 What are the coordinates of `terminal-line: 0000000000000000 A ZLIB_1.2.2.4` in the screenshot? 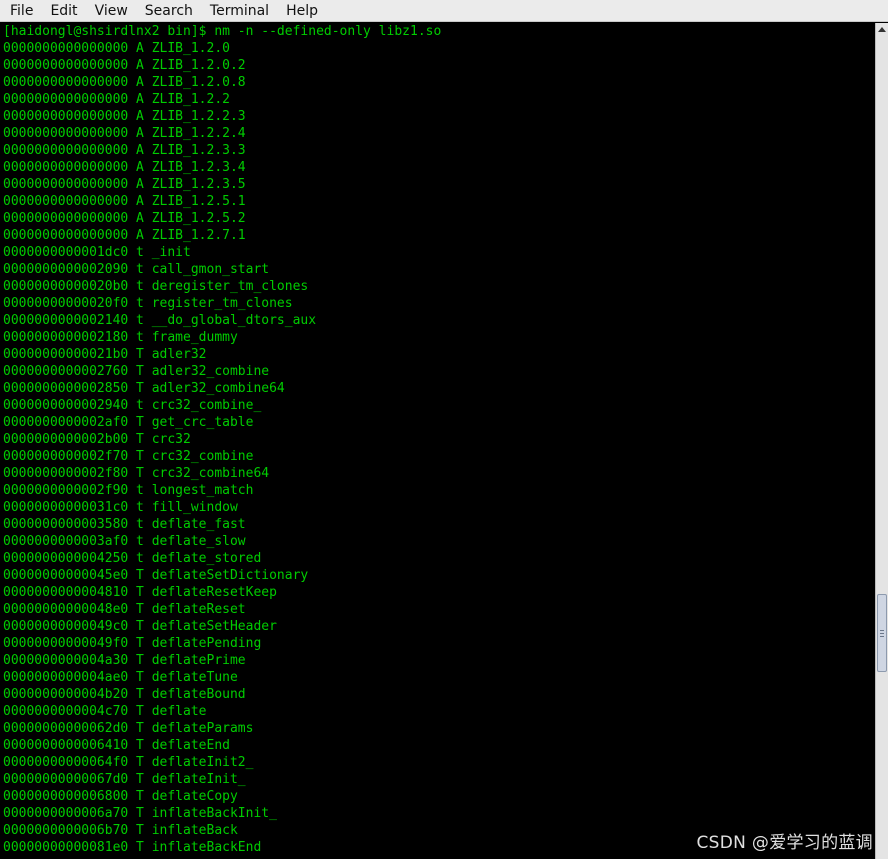 It's located at (124, 133).